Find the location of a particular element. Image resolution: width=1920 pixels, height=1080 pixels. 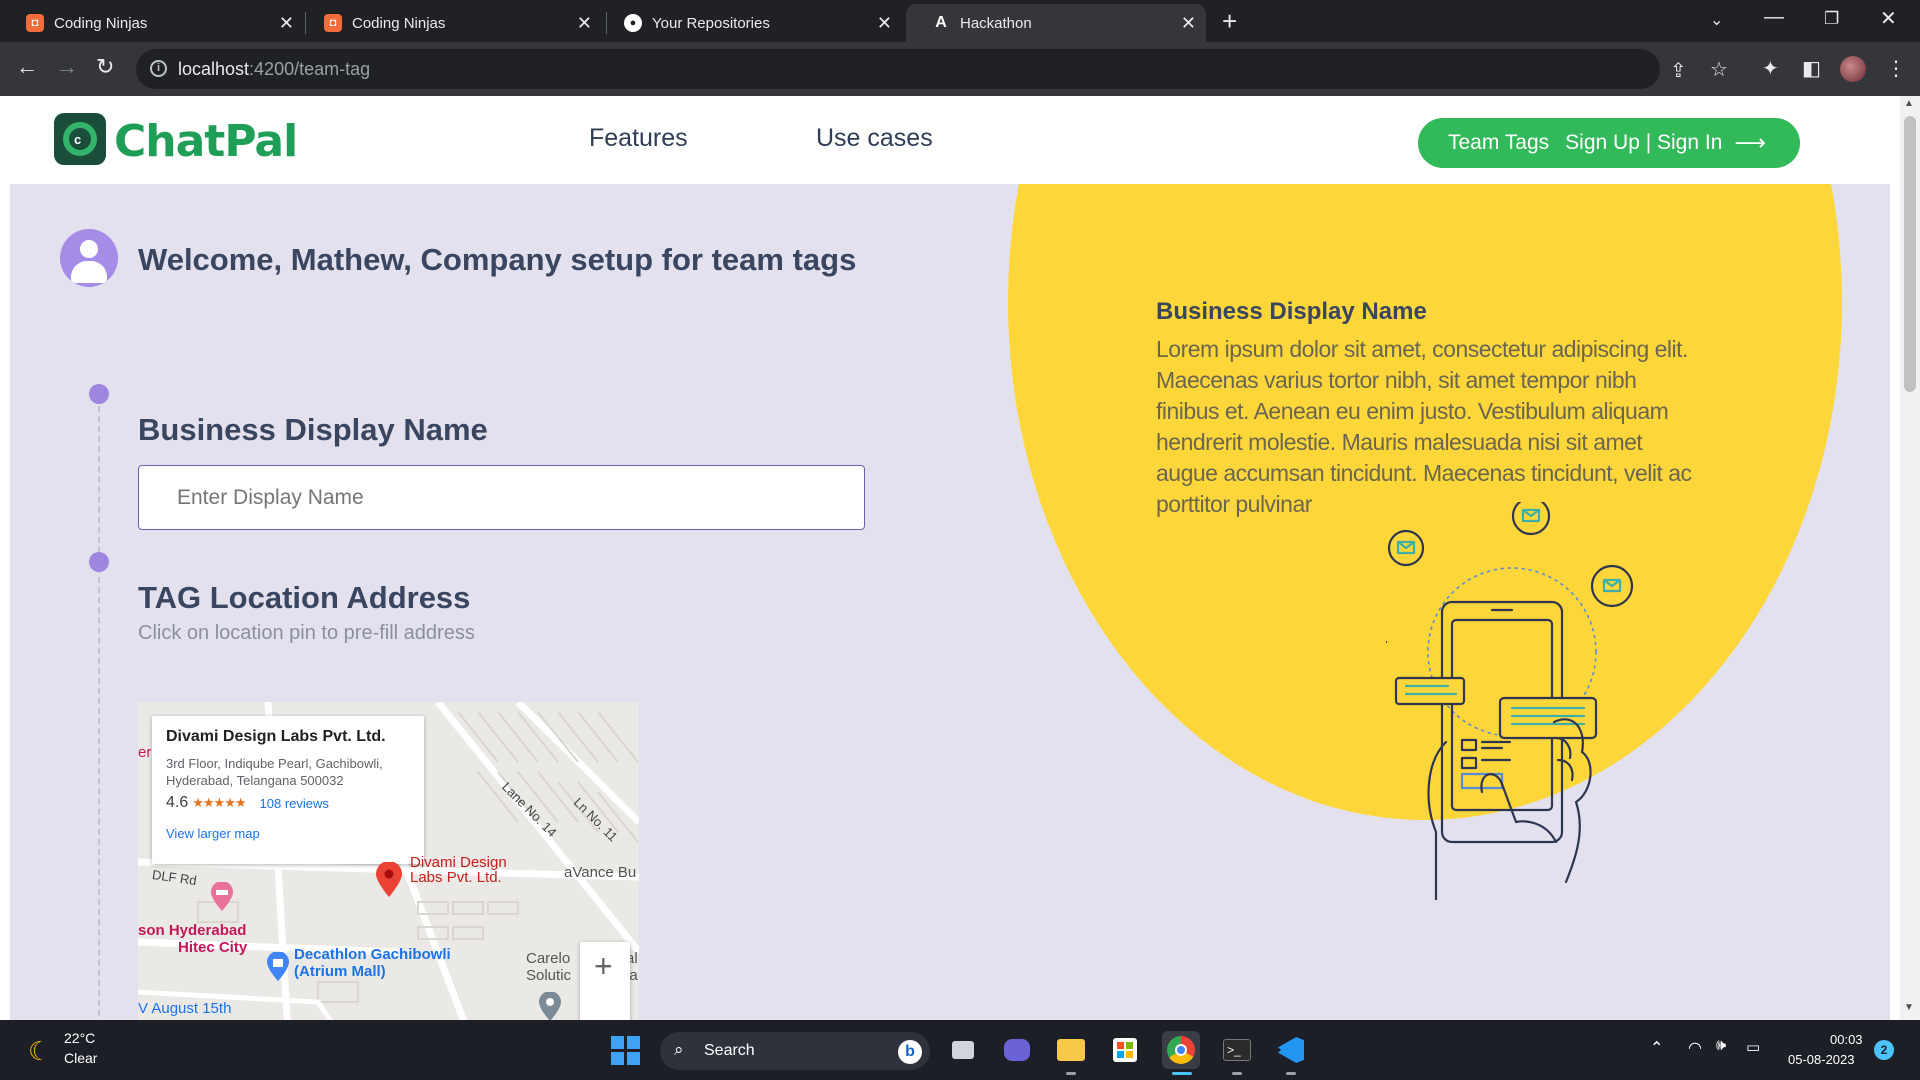

chrome-icon is located at coordinates (1181, 1050).